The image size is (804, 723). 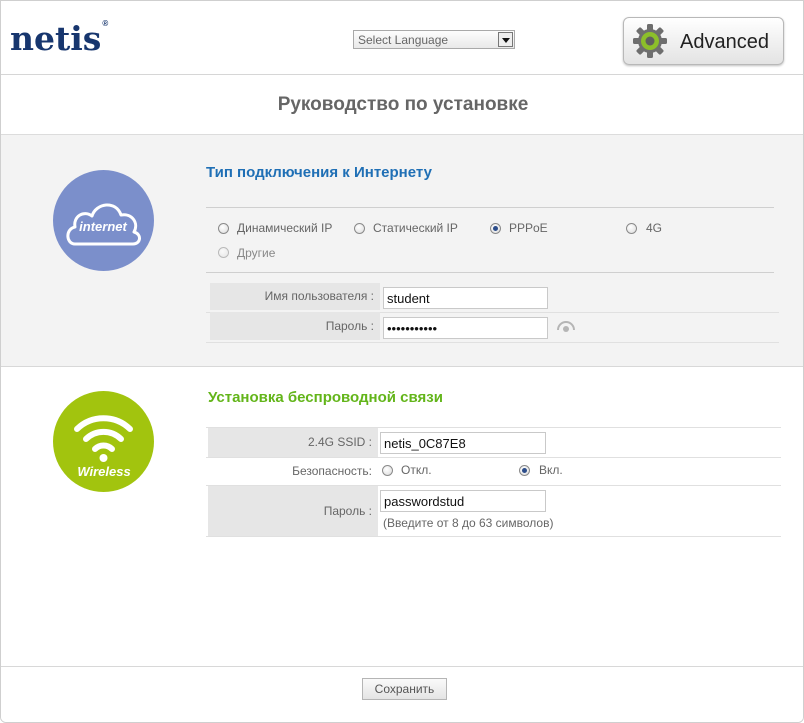 I want to click on password-hint: (Введите от 8 до 63 символов), so click(x=468, y=523).